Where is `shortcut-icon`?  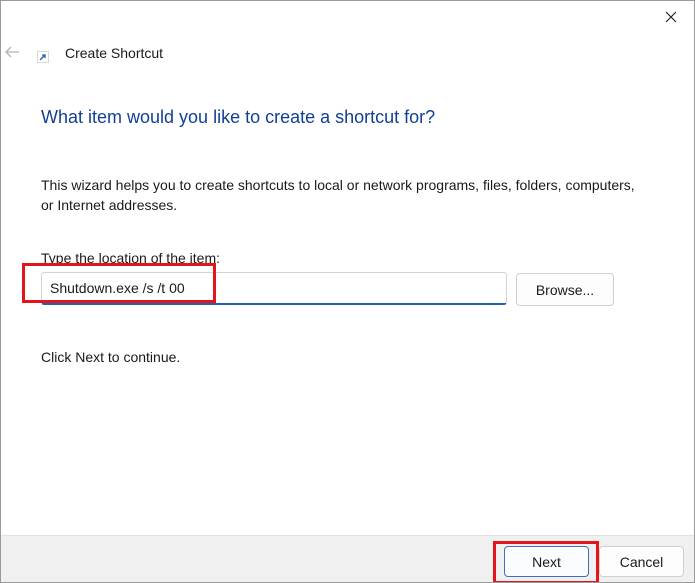
shortcut-icon is located at coordinates (43, 57).